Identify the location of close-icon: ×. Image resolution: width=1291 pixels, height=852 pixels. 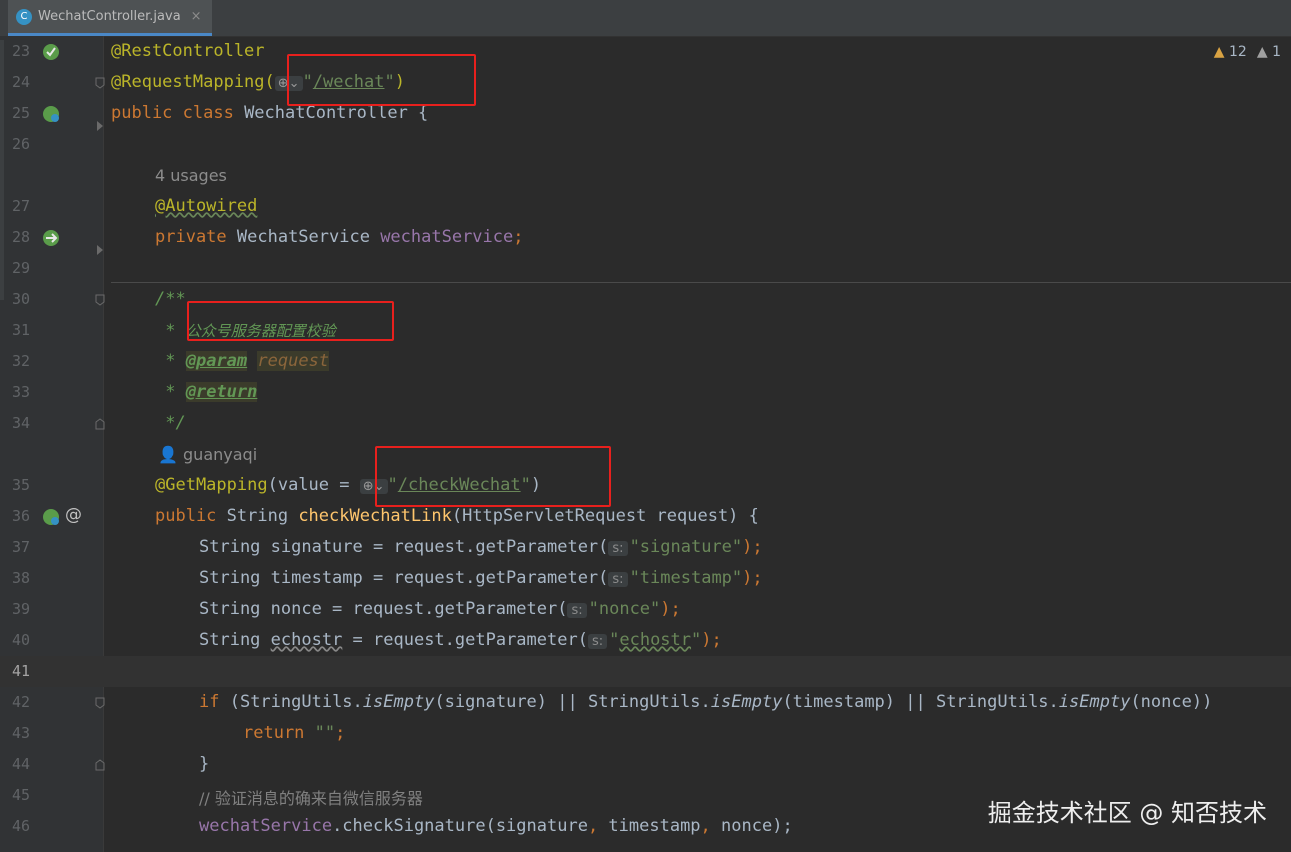
(196, 16).